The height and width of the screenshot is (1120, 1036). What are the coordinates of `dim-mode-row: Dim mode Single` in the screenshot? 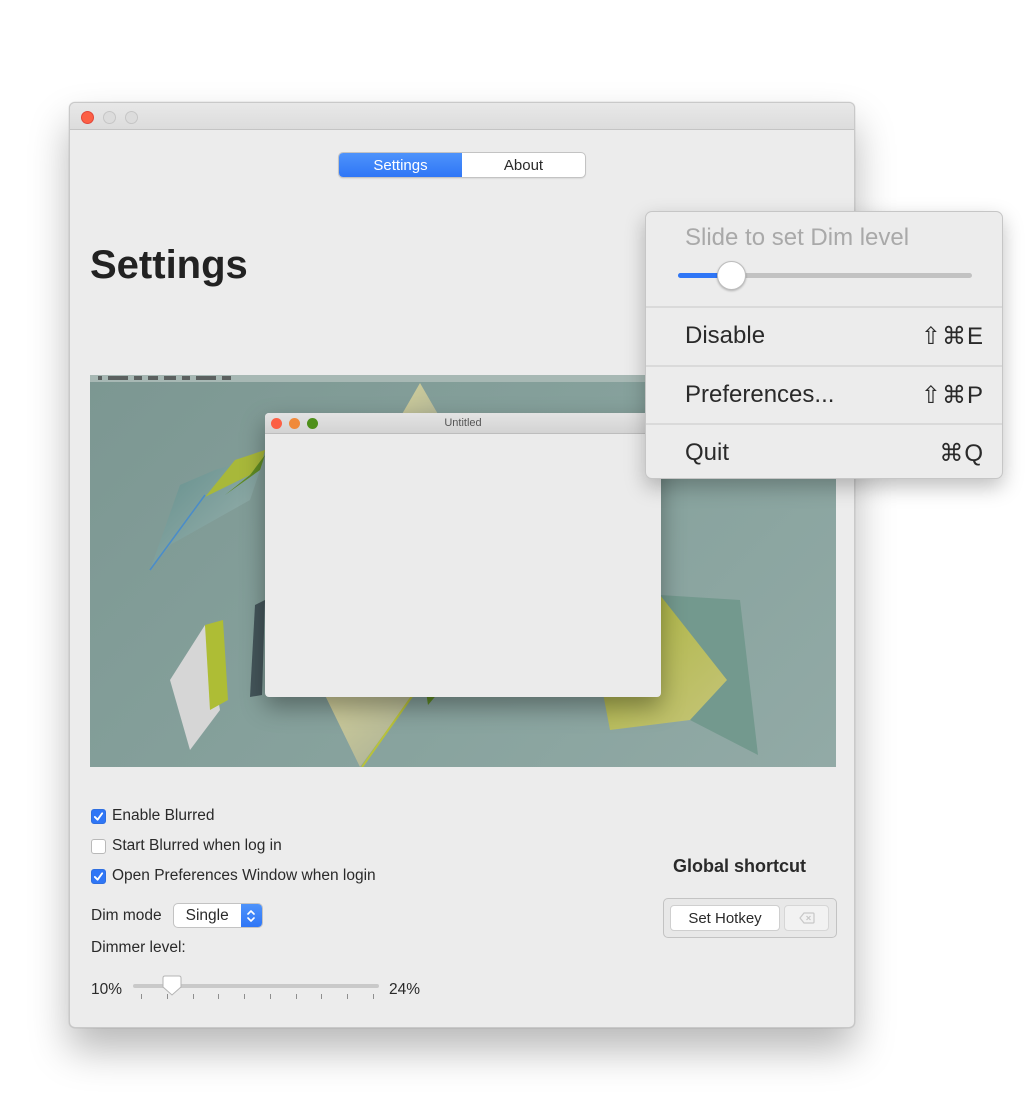 It's located at (177, 915).